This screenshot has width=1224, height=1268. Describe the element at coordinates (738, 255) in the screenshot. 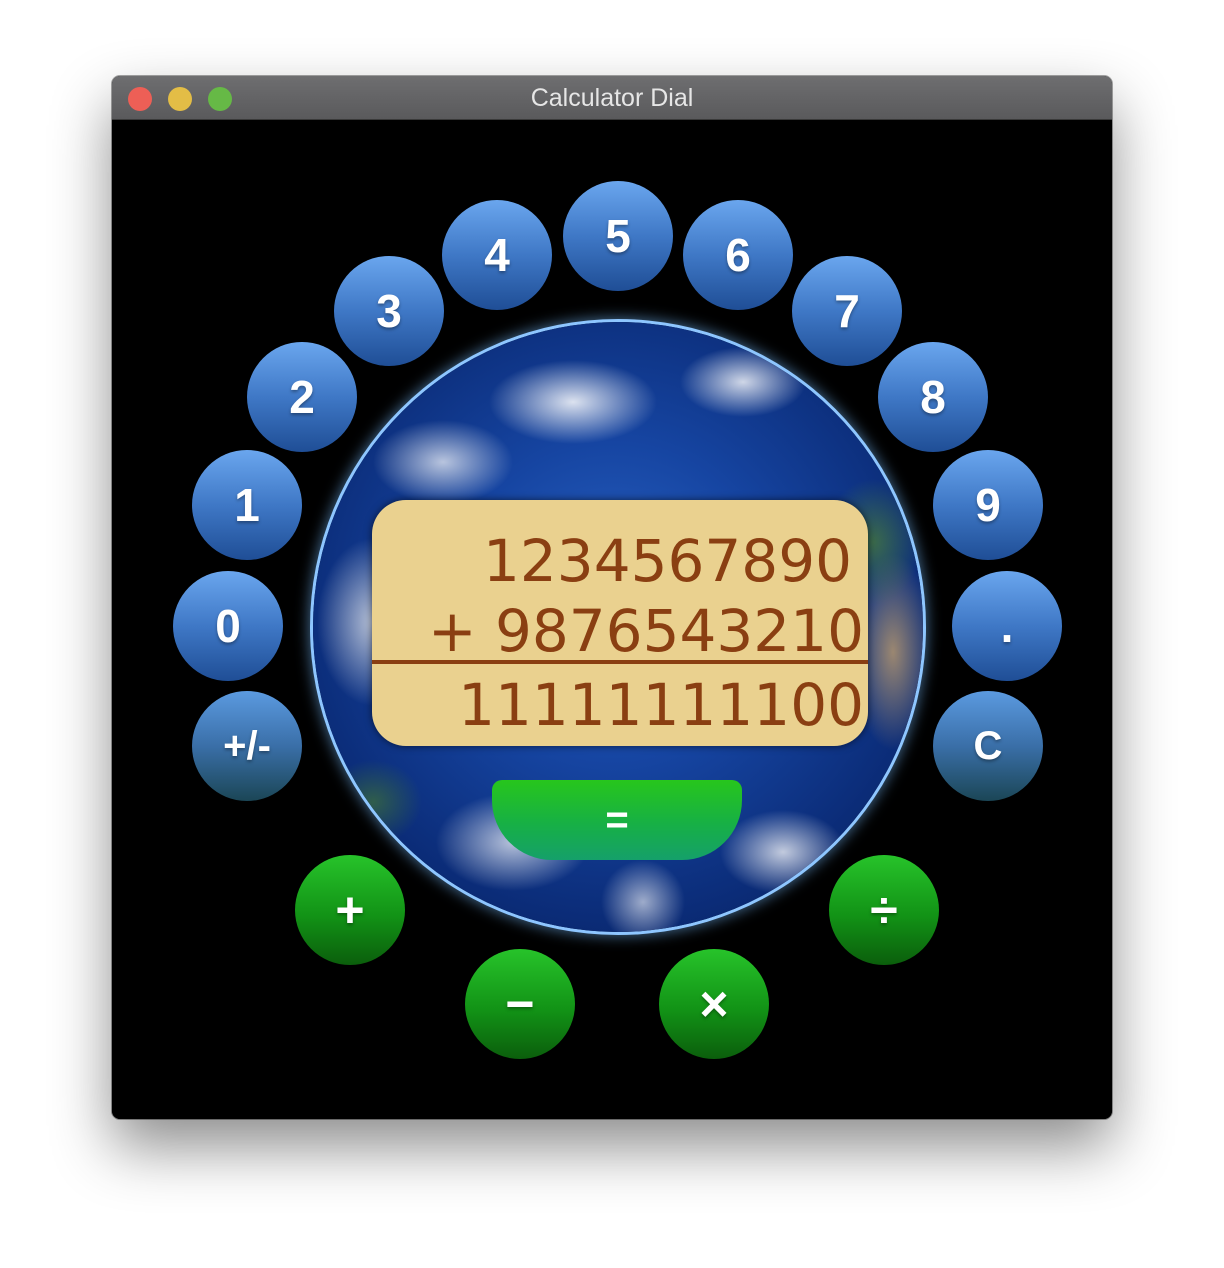

I see `digit-6-button: 6` at that location.